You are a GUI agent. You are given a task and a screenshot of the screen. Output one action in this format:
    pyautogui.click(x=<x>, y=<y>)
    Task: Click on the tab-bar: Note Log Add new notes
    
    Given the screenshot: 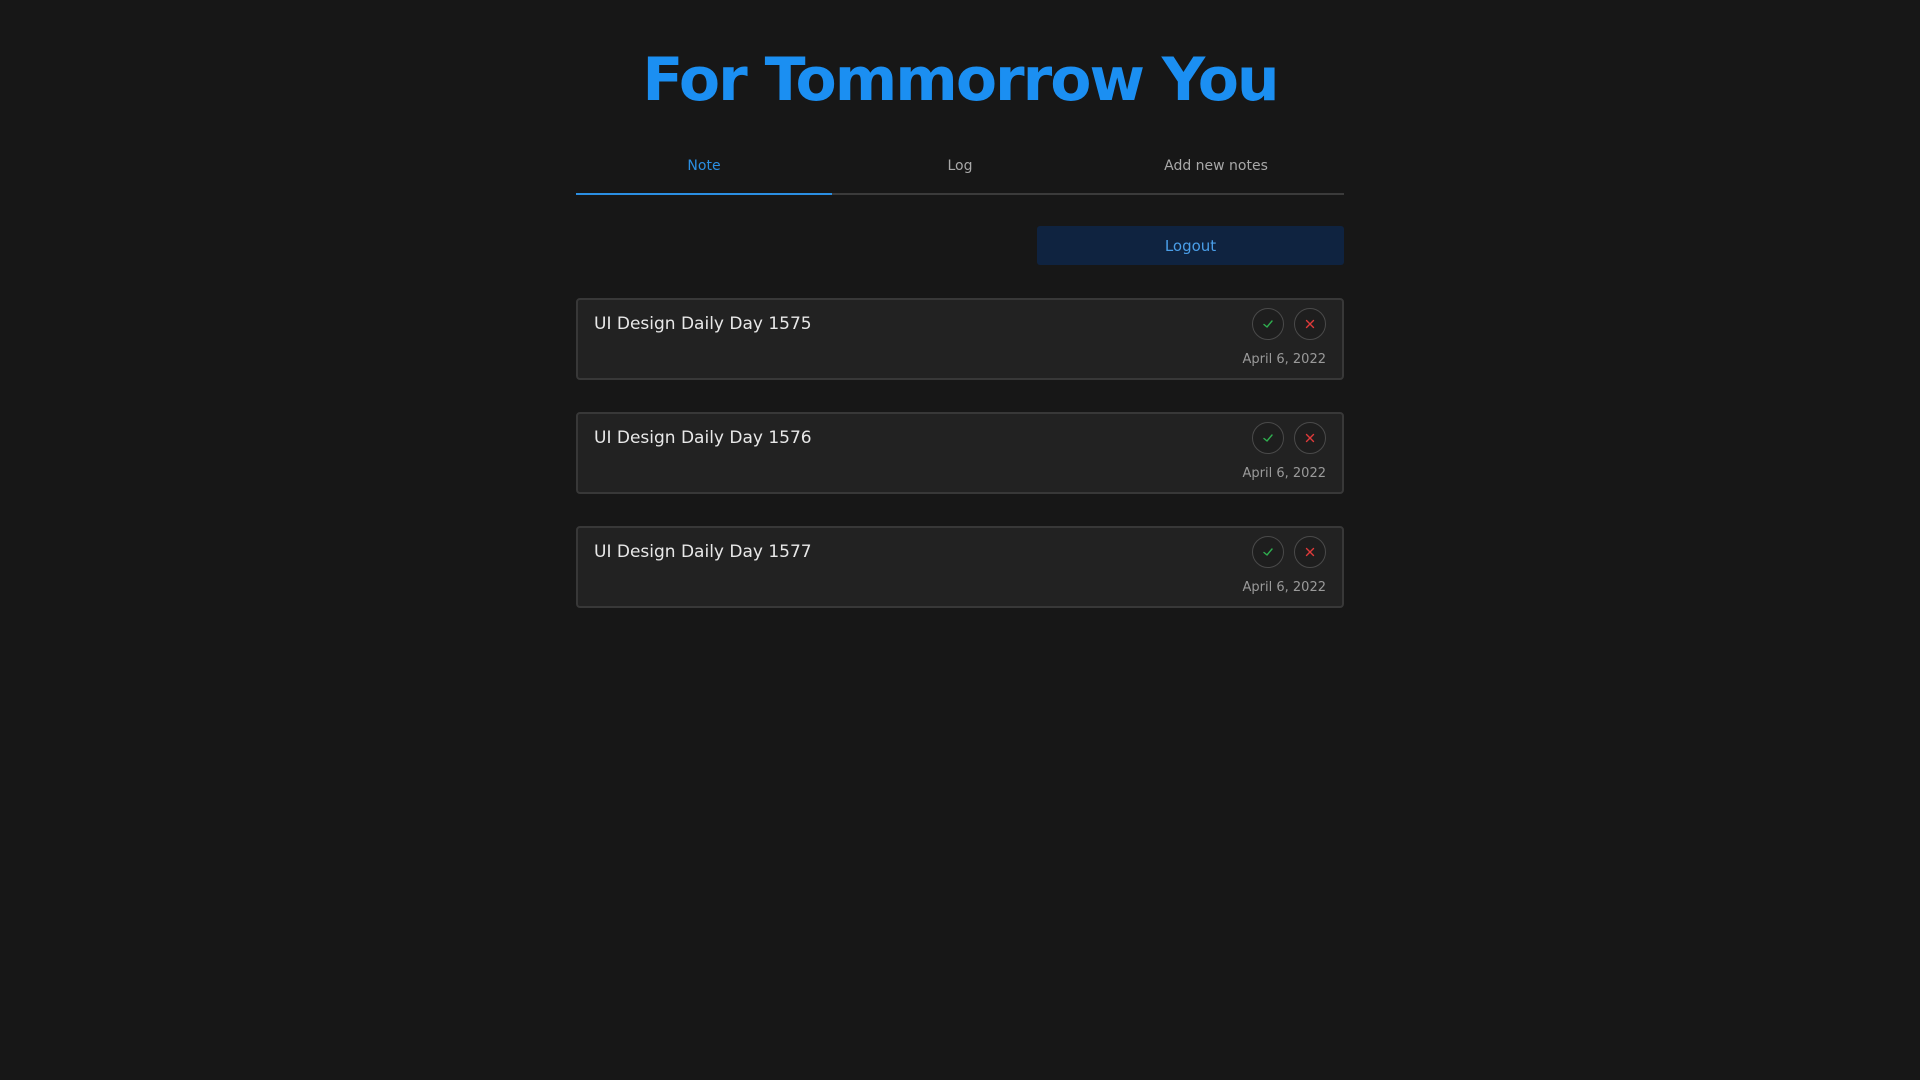 What is the action you would take?
    pyautogui.click(x=960, y=171)
    